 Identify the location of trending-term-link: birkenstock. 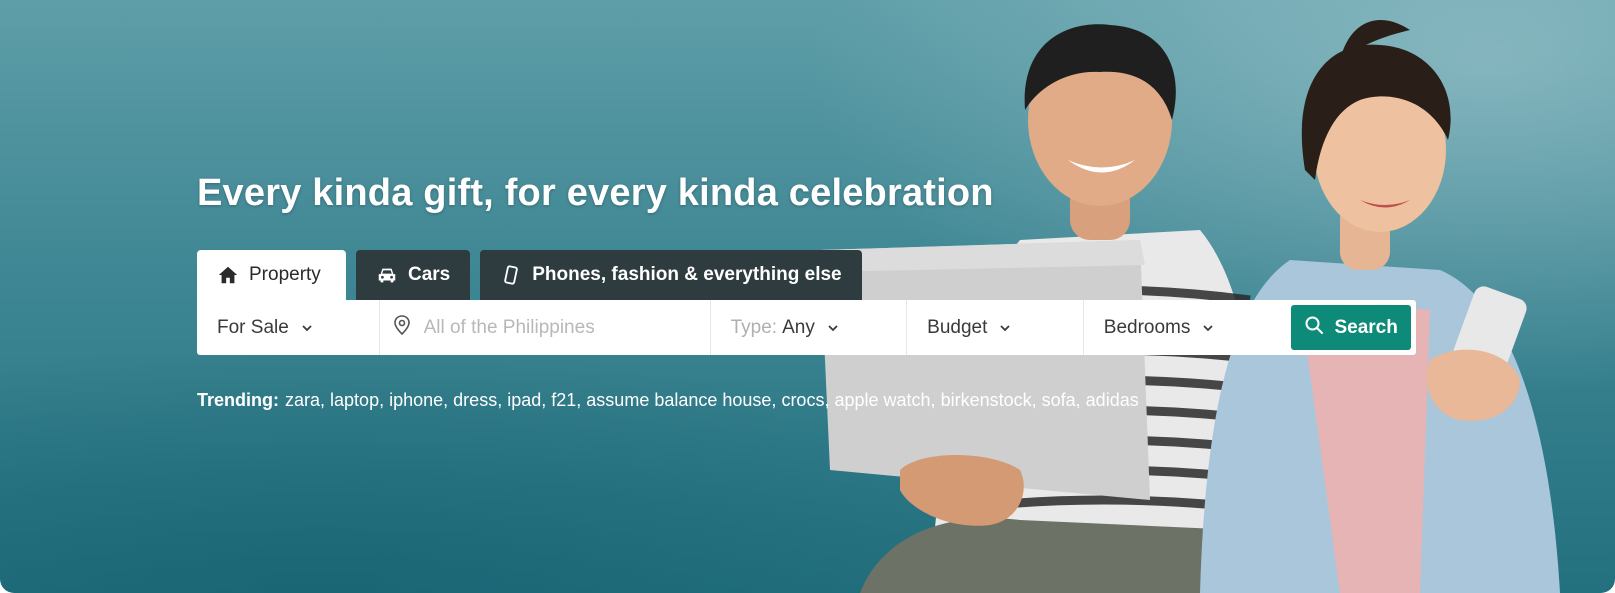
(986, 400).